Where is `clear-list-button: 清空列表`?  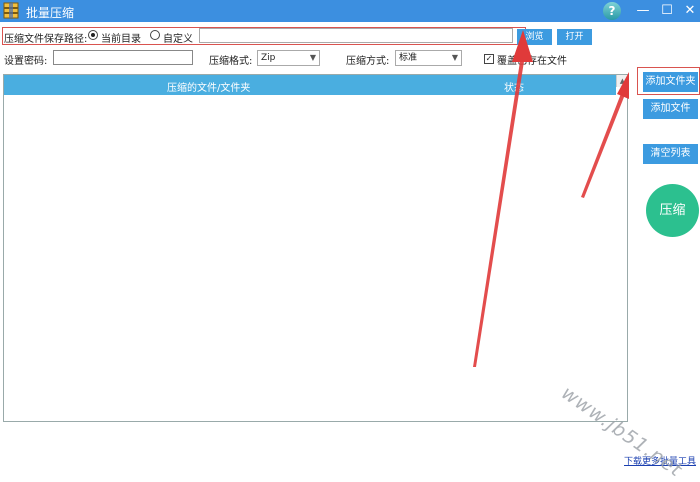 clear-list-button: 清空列表 is located at coordinates (670, 154).